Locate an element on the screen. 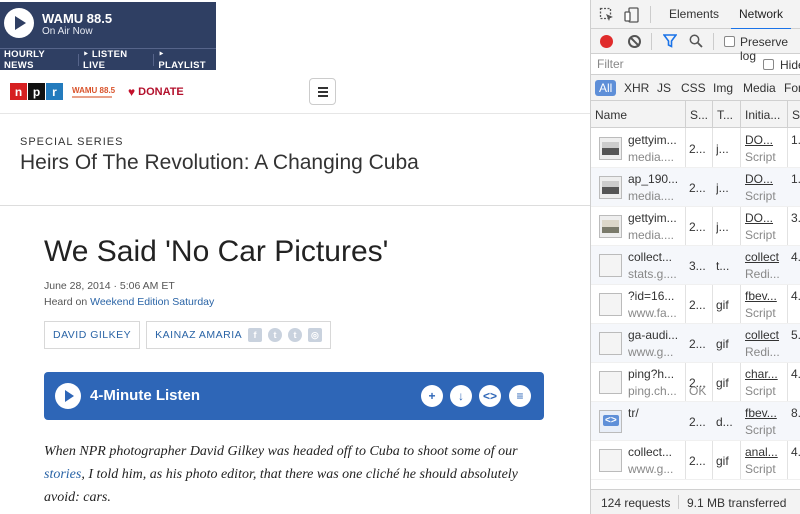 The image size is (800, 514). twitter-icon: t is located at coordinates (275, 335).